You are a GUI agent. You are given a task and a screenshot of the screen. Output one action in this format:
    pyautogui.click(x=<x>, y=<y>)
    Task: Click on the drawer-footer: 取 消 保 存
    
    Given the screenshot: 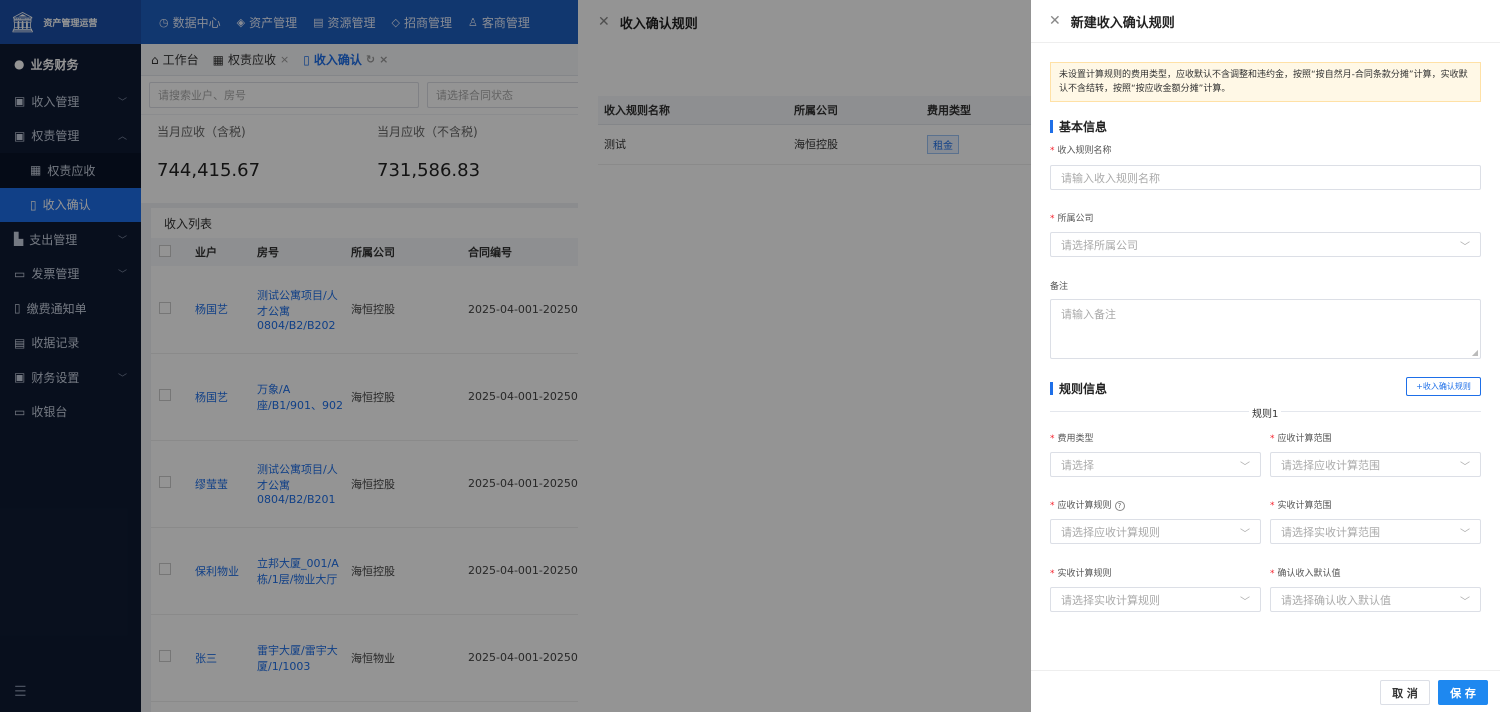 What is the action you would take?
    pyautogui.click(x=1265, y=691)
    